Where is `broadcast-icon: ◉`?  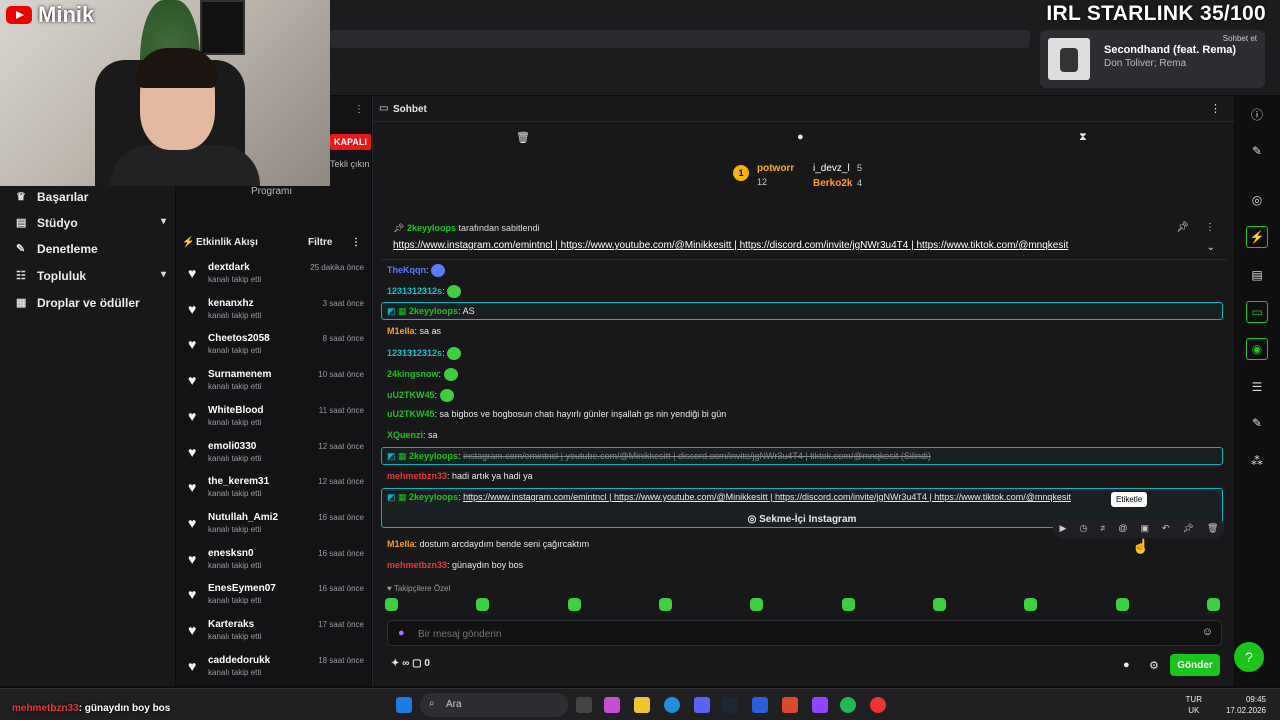 broadcast-icon: ◉ is located at coordinates (1257, 349).